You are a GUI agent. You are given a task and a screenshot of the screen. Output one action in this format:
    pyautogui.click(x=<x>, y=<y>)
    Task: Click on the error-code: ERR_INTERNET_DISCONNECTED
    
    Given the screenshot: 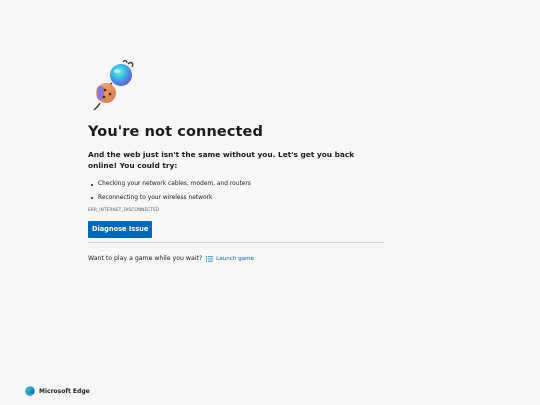 What is the action you would take?
    pyautogui.click(x=124, y=210)
    